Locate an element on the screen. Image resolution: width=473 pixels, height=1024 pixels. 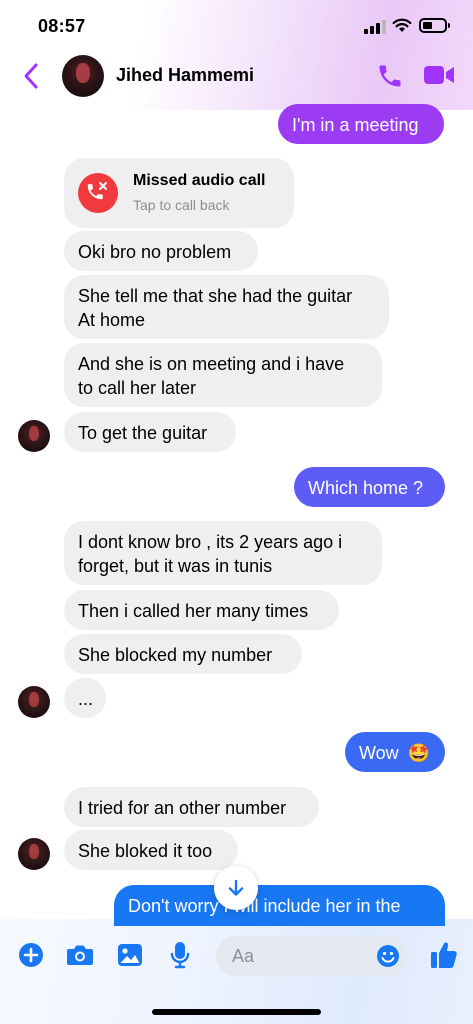
plus-icon is located at coordinates (31, 955).